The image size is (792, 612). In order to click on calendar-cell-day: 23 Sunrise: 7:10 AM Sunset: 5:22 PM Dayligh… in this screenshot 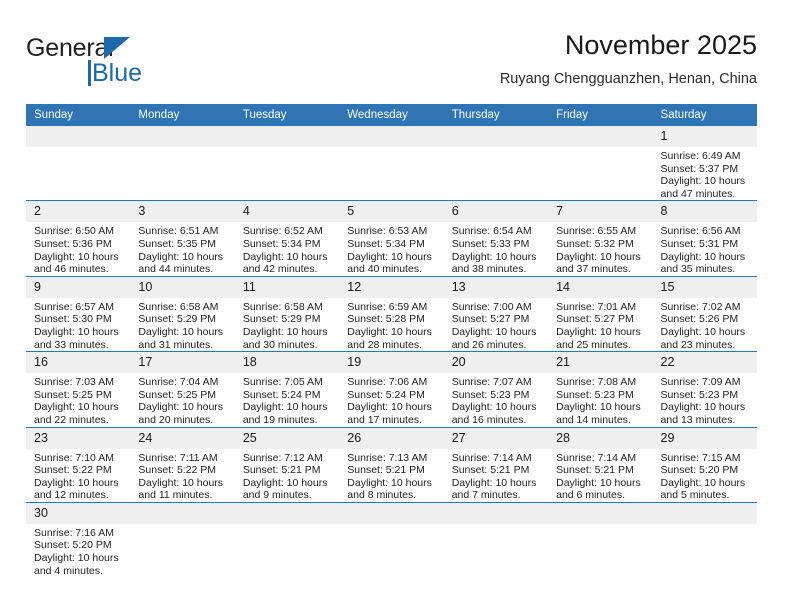, I will do `click(78, 465)`.